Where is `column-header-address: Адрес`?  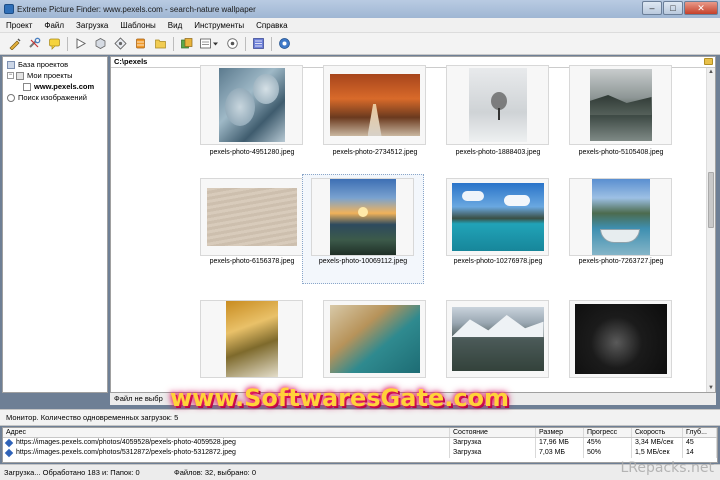
column-header-address: Адрес is located at coordinates (226, 432).